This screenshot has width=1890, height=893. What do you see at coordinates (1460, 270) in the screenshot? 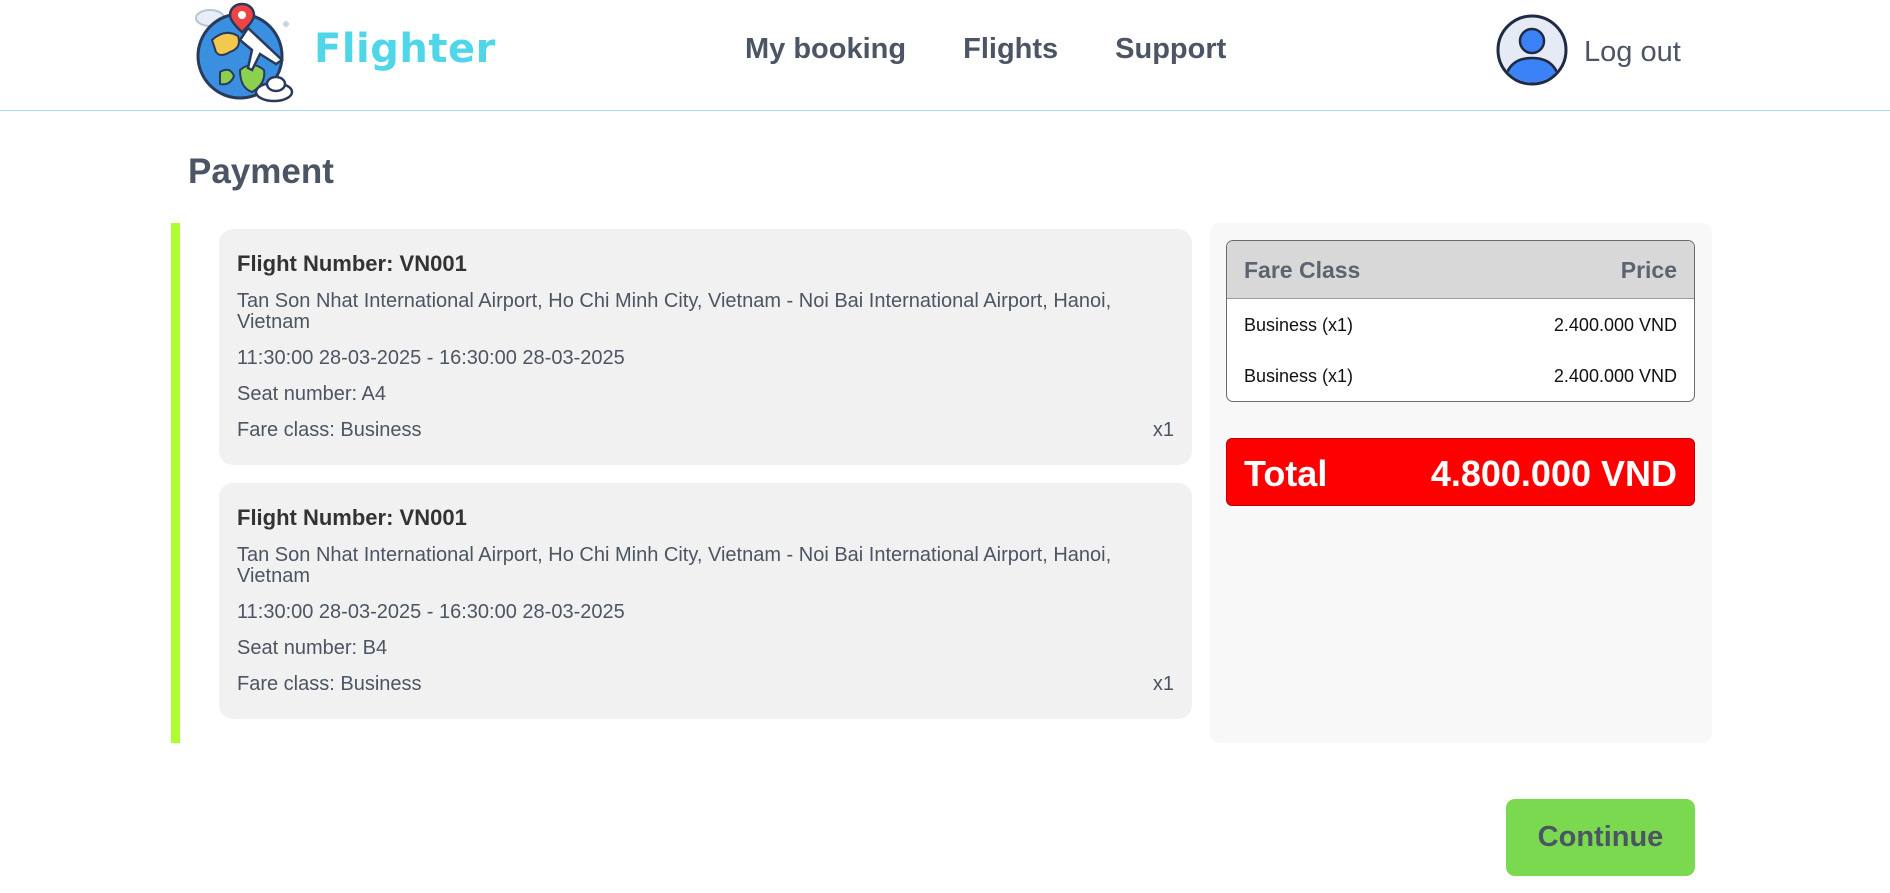
I see `table-header: Fare Class Price` at bounding box center [1460, 270].